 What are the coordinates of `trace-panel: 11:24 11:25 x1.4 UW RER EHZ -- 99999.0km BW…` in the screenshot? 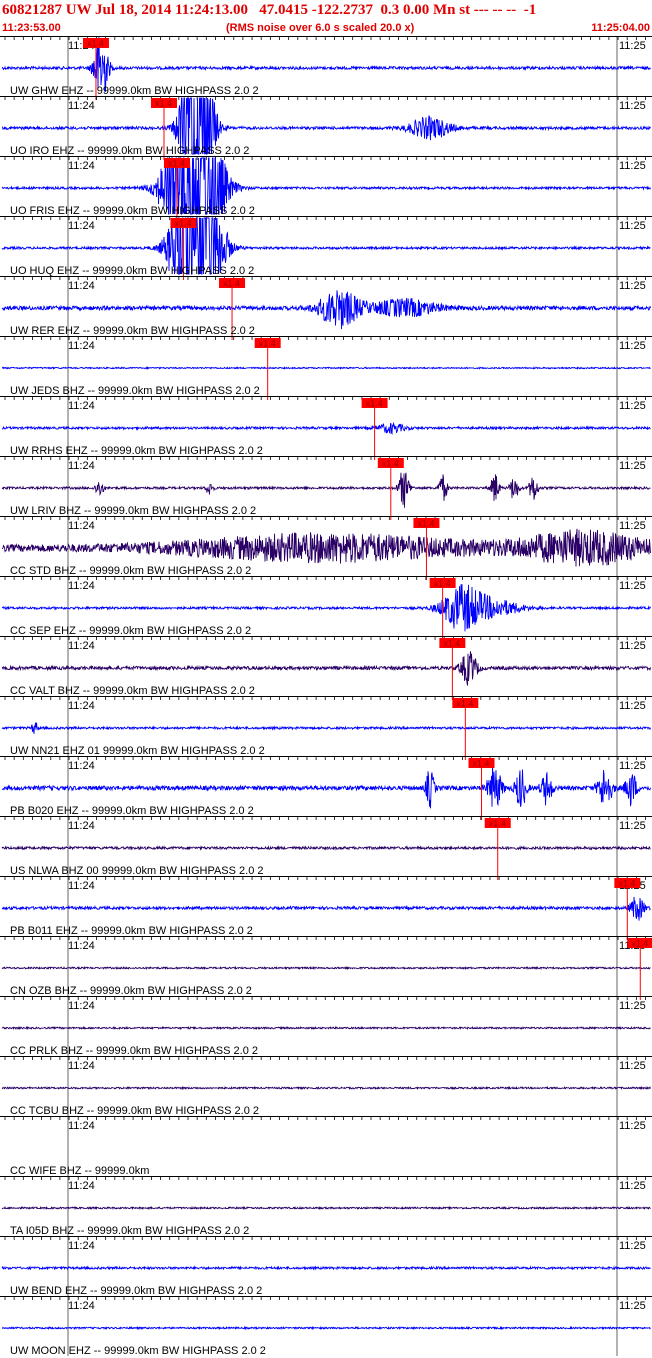 It's located at (326, 308).